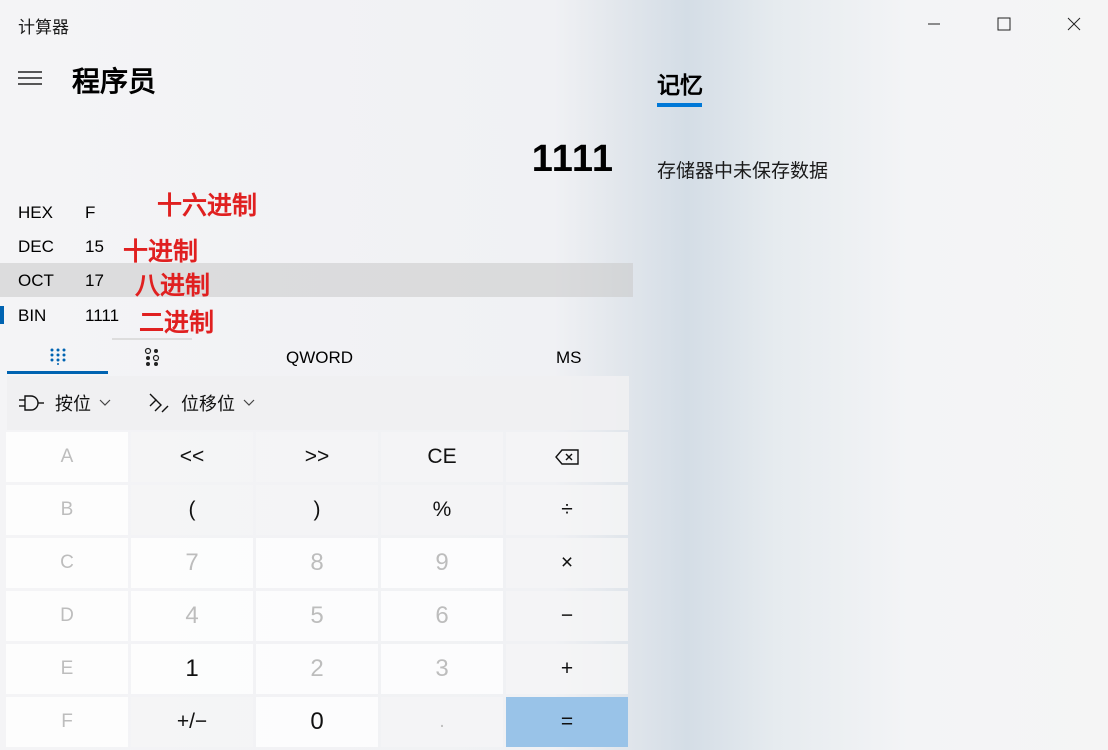 Image resolution: width=1108 pixels, height=750 pixels. What do you see at coordinates (161, 251) in the screenshot?
I see `annotation-dec: 十进制` at bounding box center [161, 251].